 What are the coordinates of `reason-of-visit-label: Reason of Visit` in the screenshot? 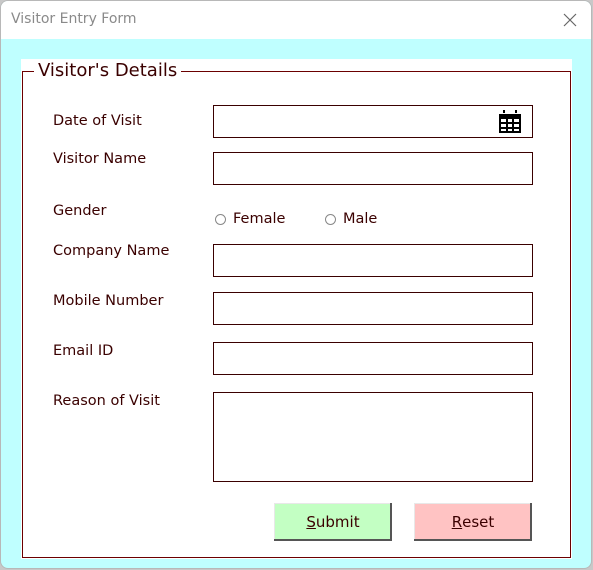 It's located at (106, 401).